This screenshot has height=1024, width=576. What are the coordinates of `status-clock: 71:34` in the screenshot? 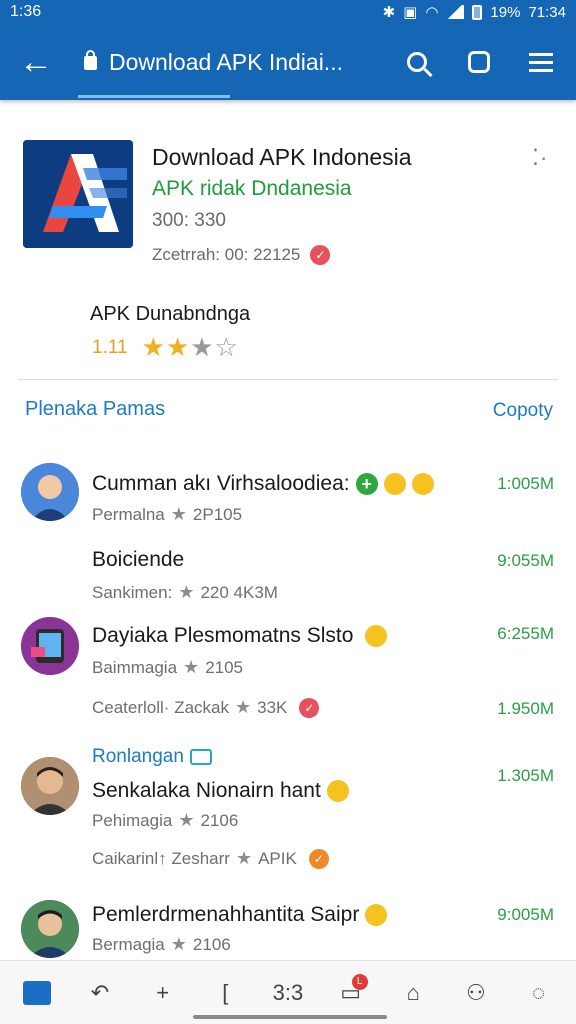 It's located at (547, 12).